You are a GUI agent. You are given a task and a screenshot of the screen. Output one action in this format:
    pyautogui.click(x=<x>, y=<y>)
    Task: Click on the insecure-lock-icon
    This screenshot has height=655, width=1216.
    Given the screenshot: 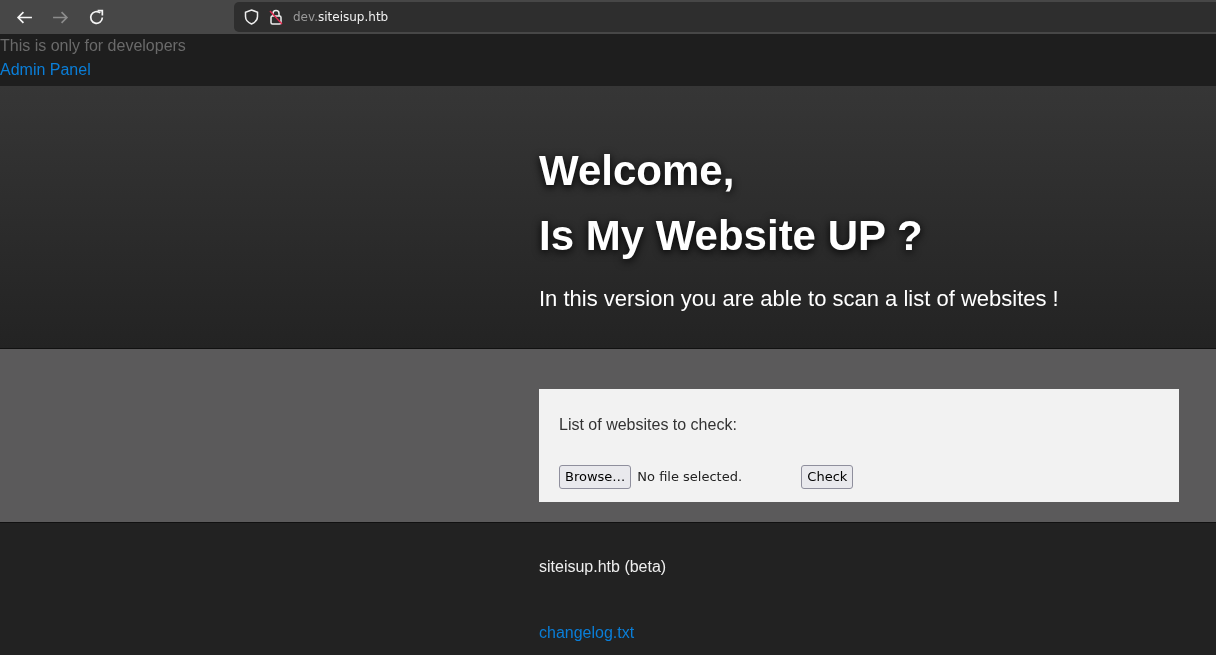 What is the action you would take?
    pyautogui.click(x=276, y=17)
    